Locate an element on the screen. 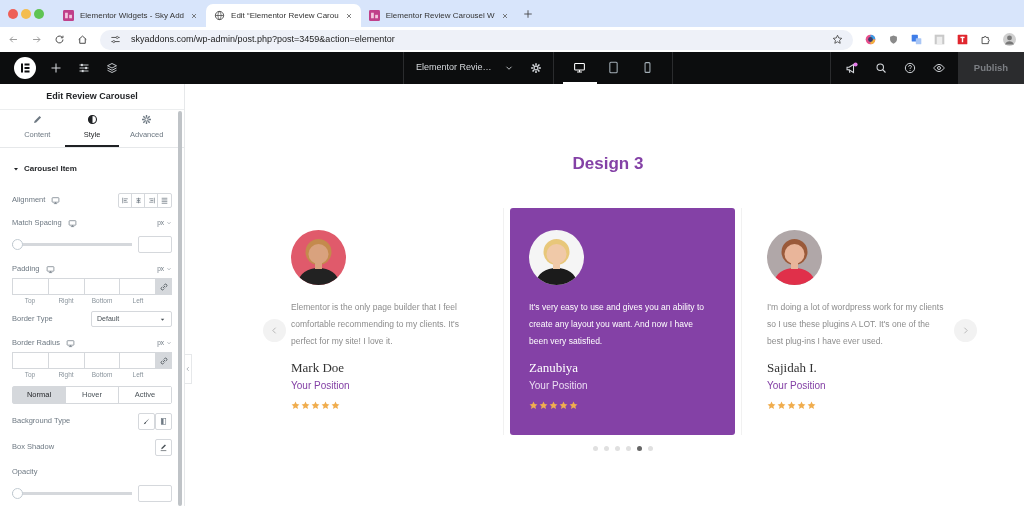 The image size is (1024, 506). browser-tab: Elementor Review Carousel W is located at coordinates (438, 15).